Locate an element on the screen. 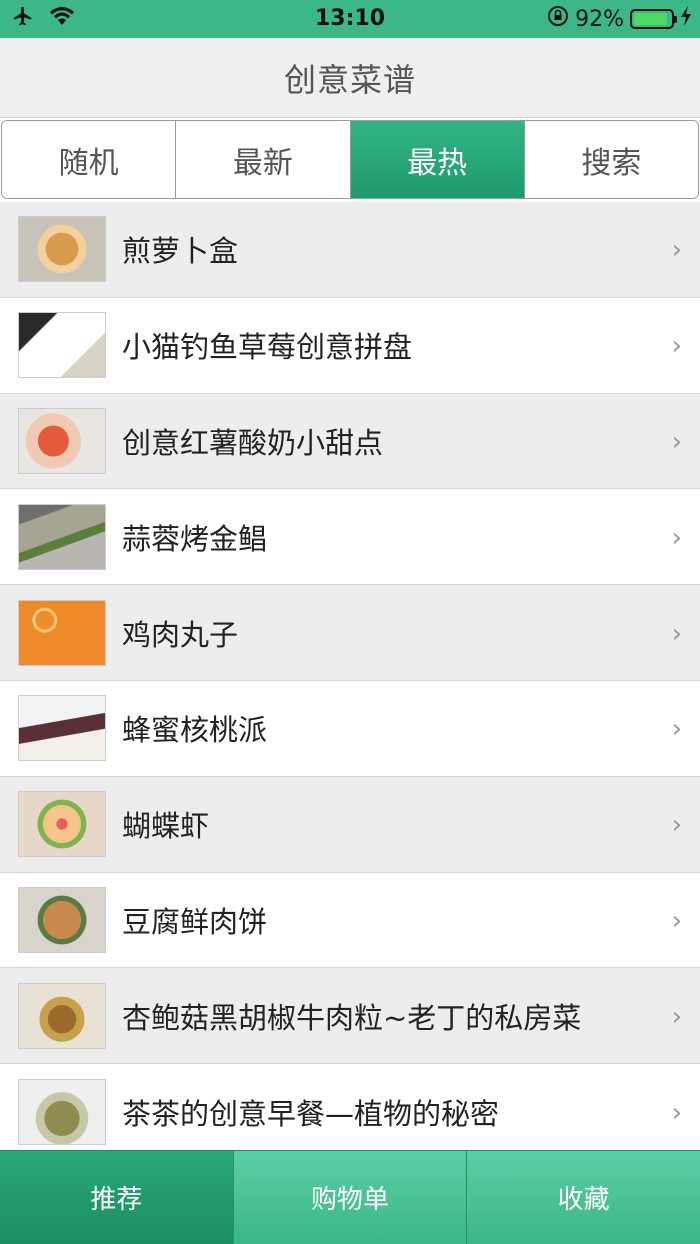 The width and height of the screenshot is (700, 1244). tab-recommend: 推荐 is located at coordinates (117, 1197).